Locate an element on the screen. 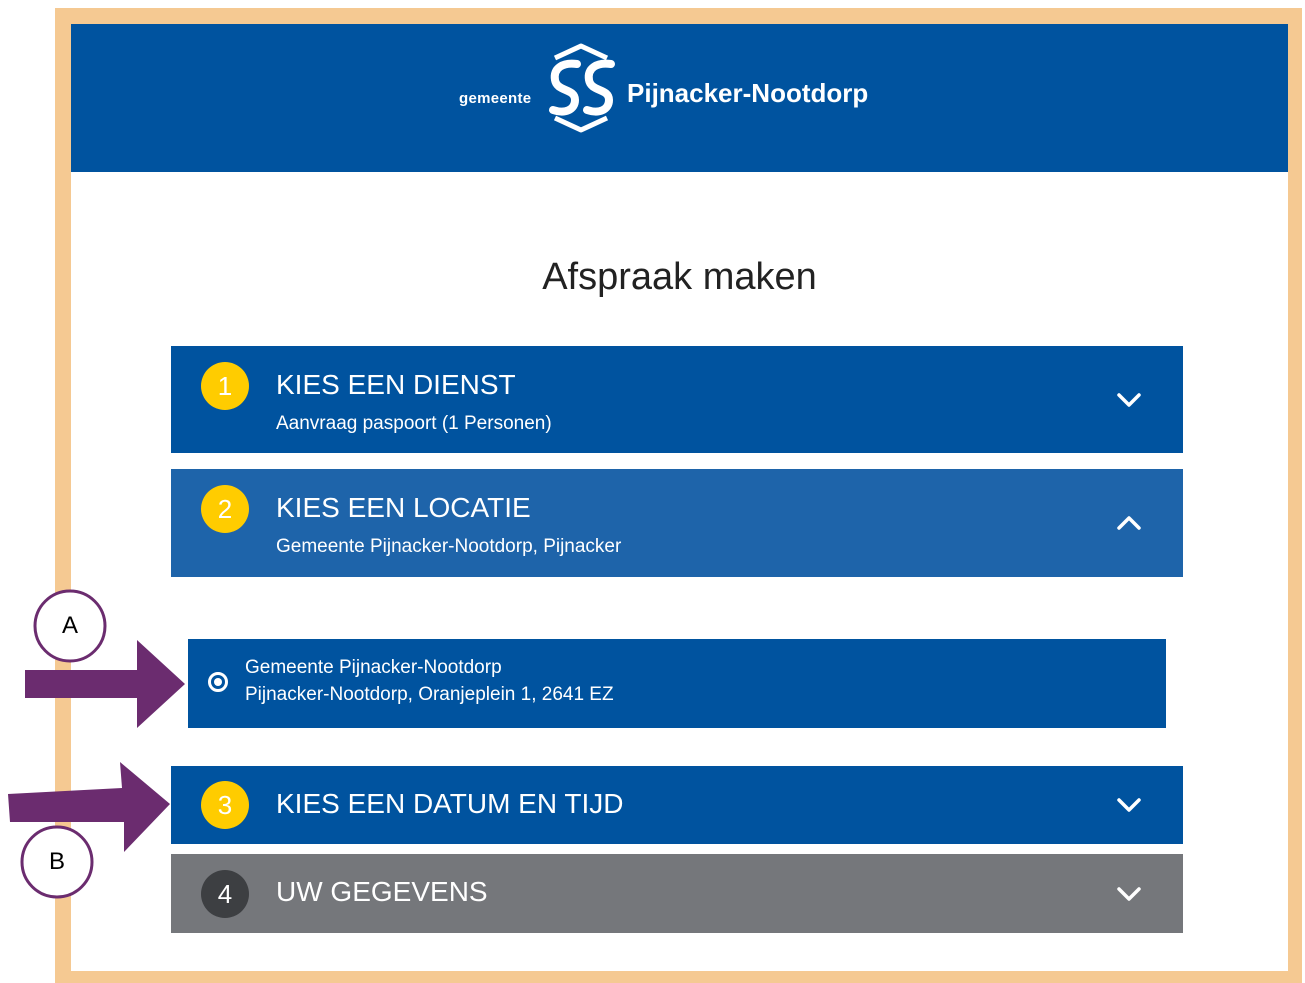 The image size is (1305, 983). step-number-badge: 4 is located at coordinates (225, 894).